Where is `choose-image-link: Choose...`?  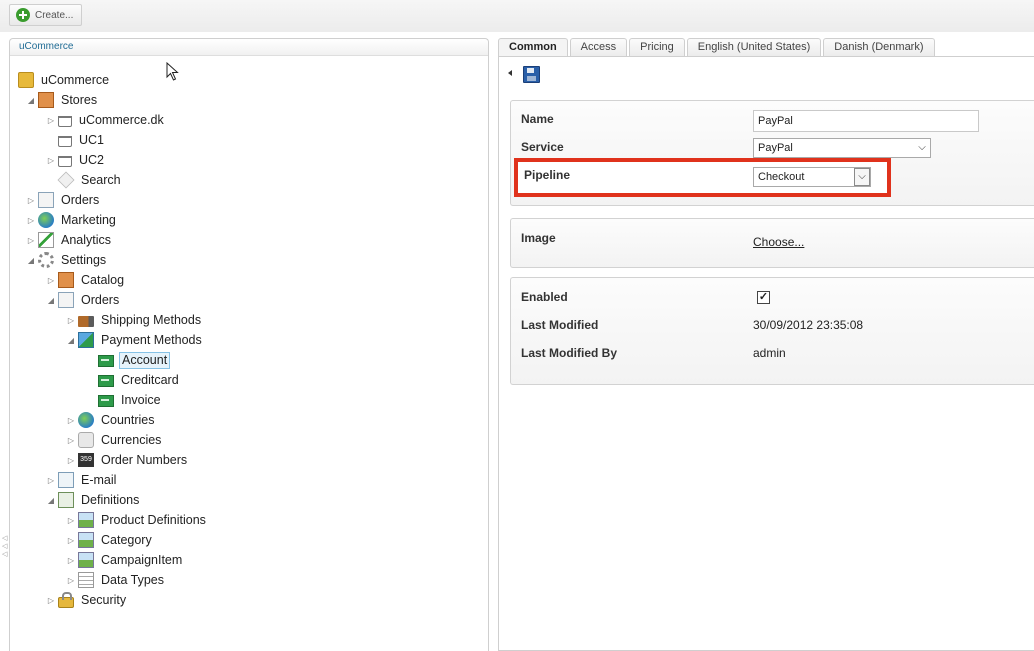
choose-image-link: Choose... is located at coordinates (778, 242).